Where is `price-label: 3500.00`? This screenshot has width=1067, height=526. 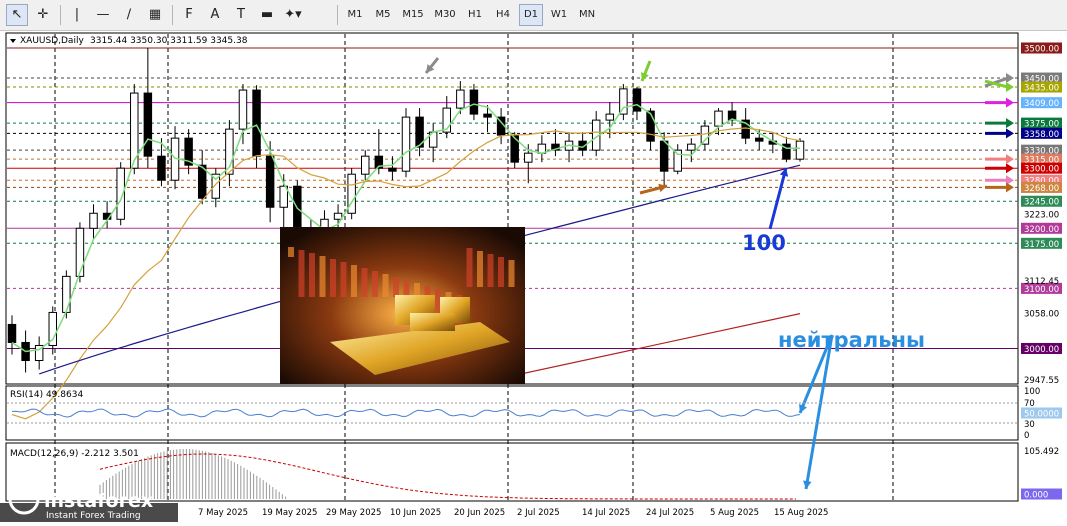 price-label: 3500.00 is located at coordinates (1041, 50).